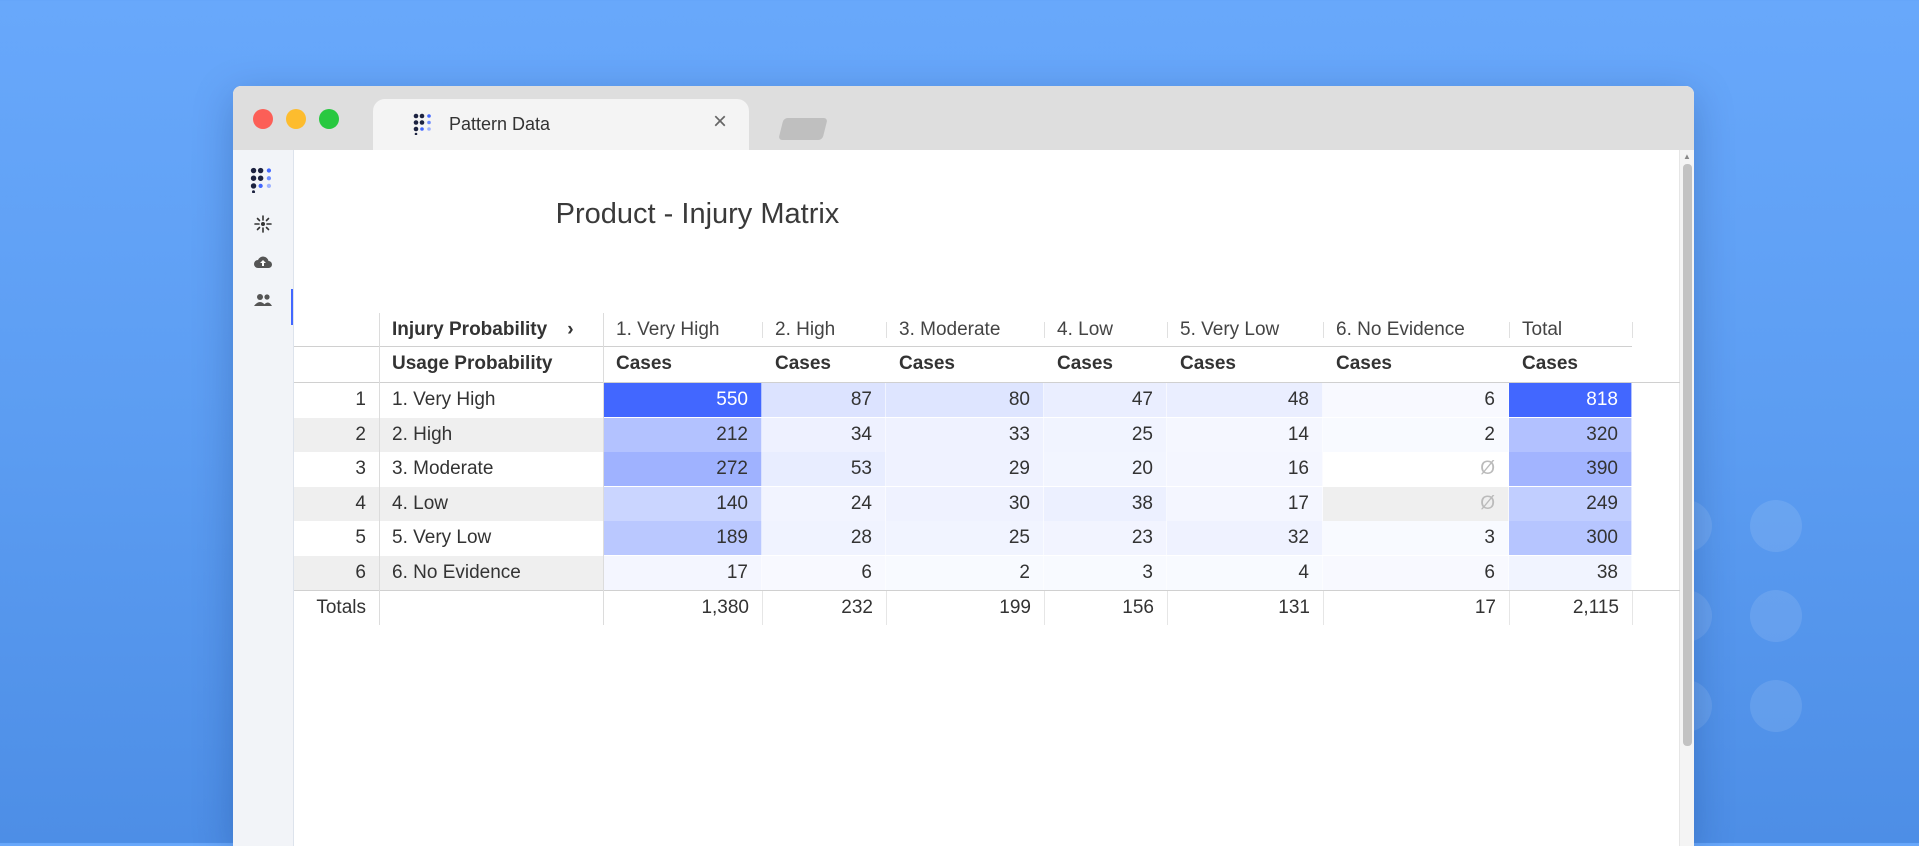 The width and height of the screenshot is (1919, 846). Describe the element at coordinates (1294, 607) in the screenshot. I see `total-cell: 131` at that location.